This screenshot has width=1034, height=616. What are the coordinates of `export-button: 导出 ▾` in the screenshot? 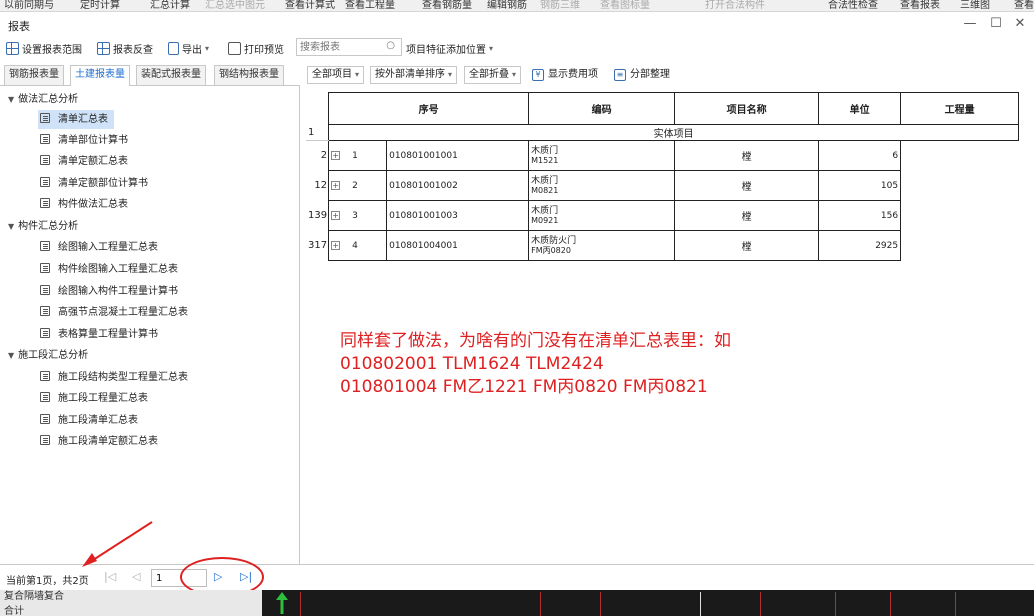 It's located at (188, 48).